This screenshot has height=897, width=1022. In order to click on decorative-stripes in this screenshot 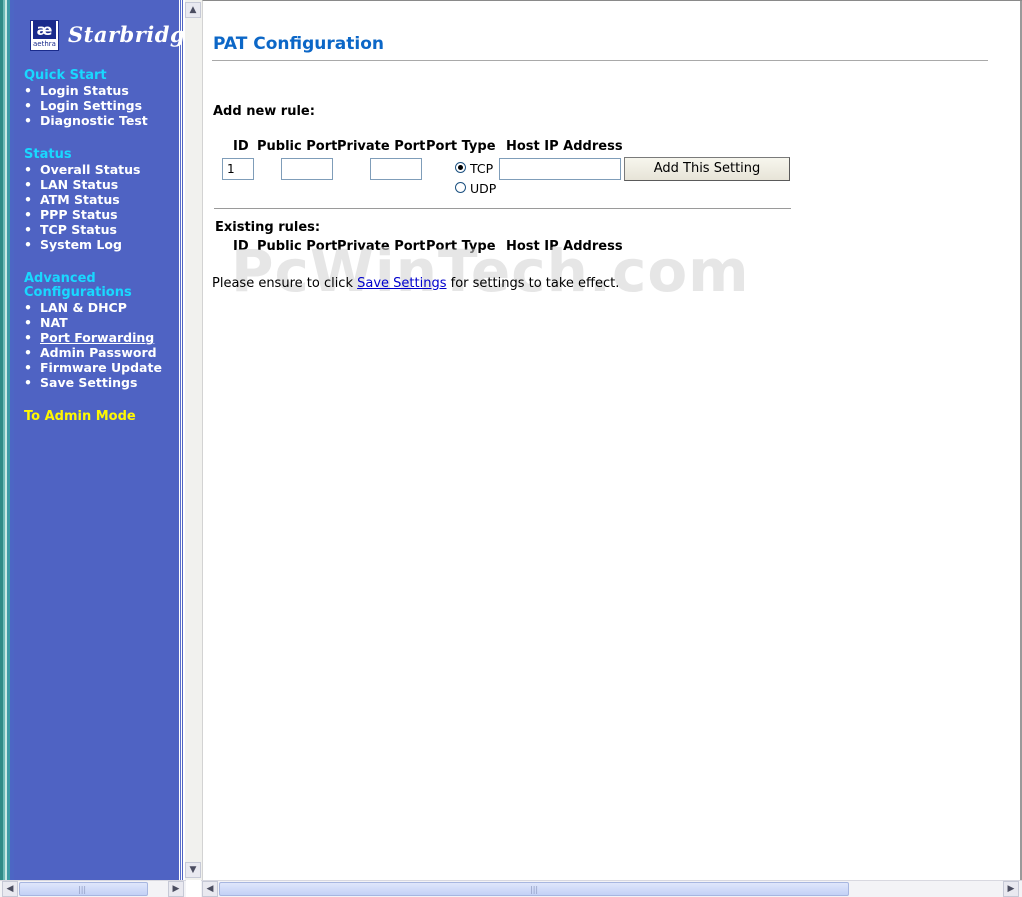, I will do `click(7, 440)`.